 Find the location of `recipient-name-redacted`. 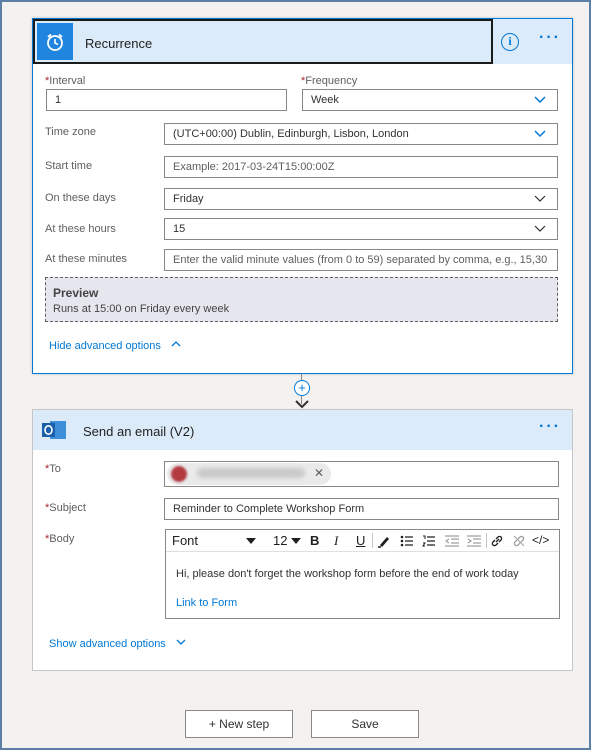

recipient-name-redacted is located at coordinates (251, 473).